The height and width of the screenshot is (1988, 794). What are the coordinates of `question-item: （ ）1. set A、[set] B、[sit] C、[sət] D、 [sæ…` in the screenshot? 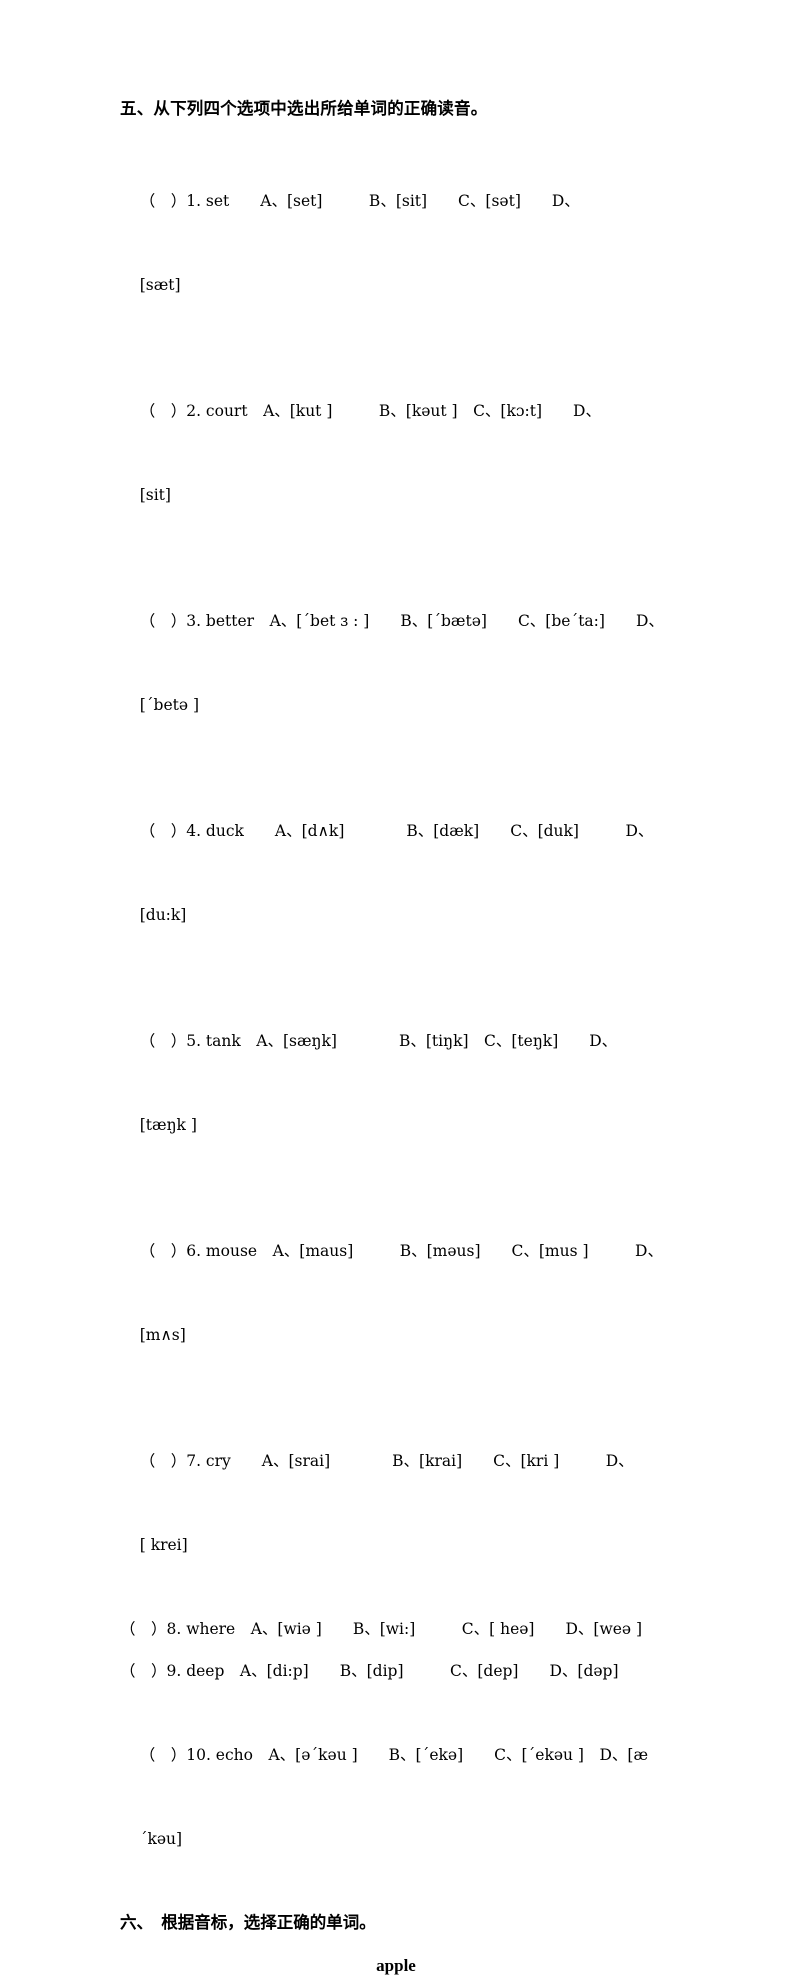 It's located at (405, 243).